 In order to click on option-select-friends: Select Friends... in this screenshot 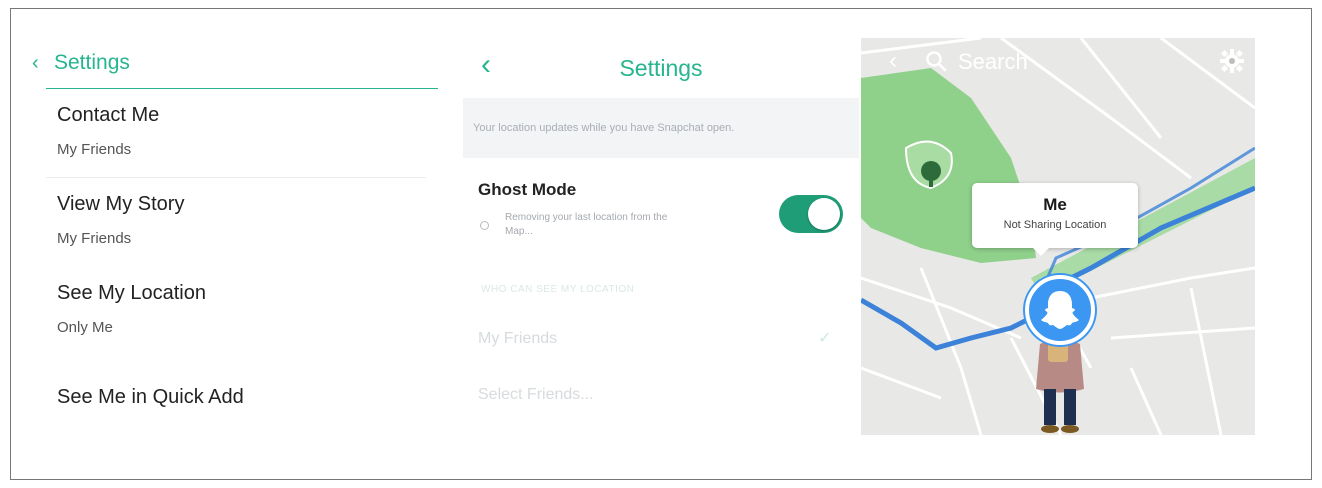, I will do `click(536, 395)`.